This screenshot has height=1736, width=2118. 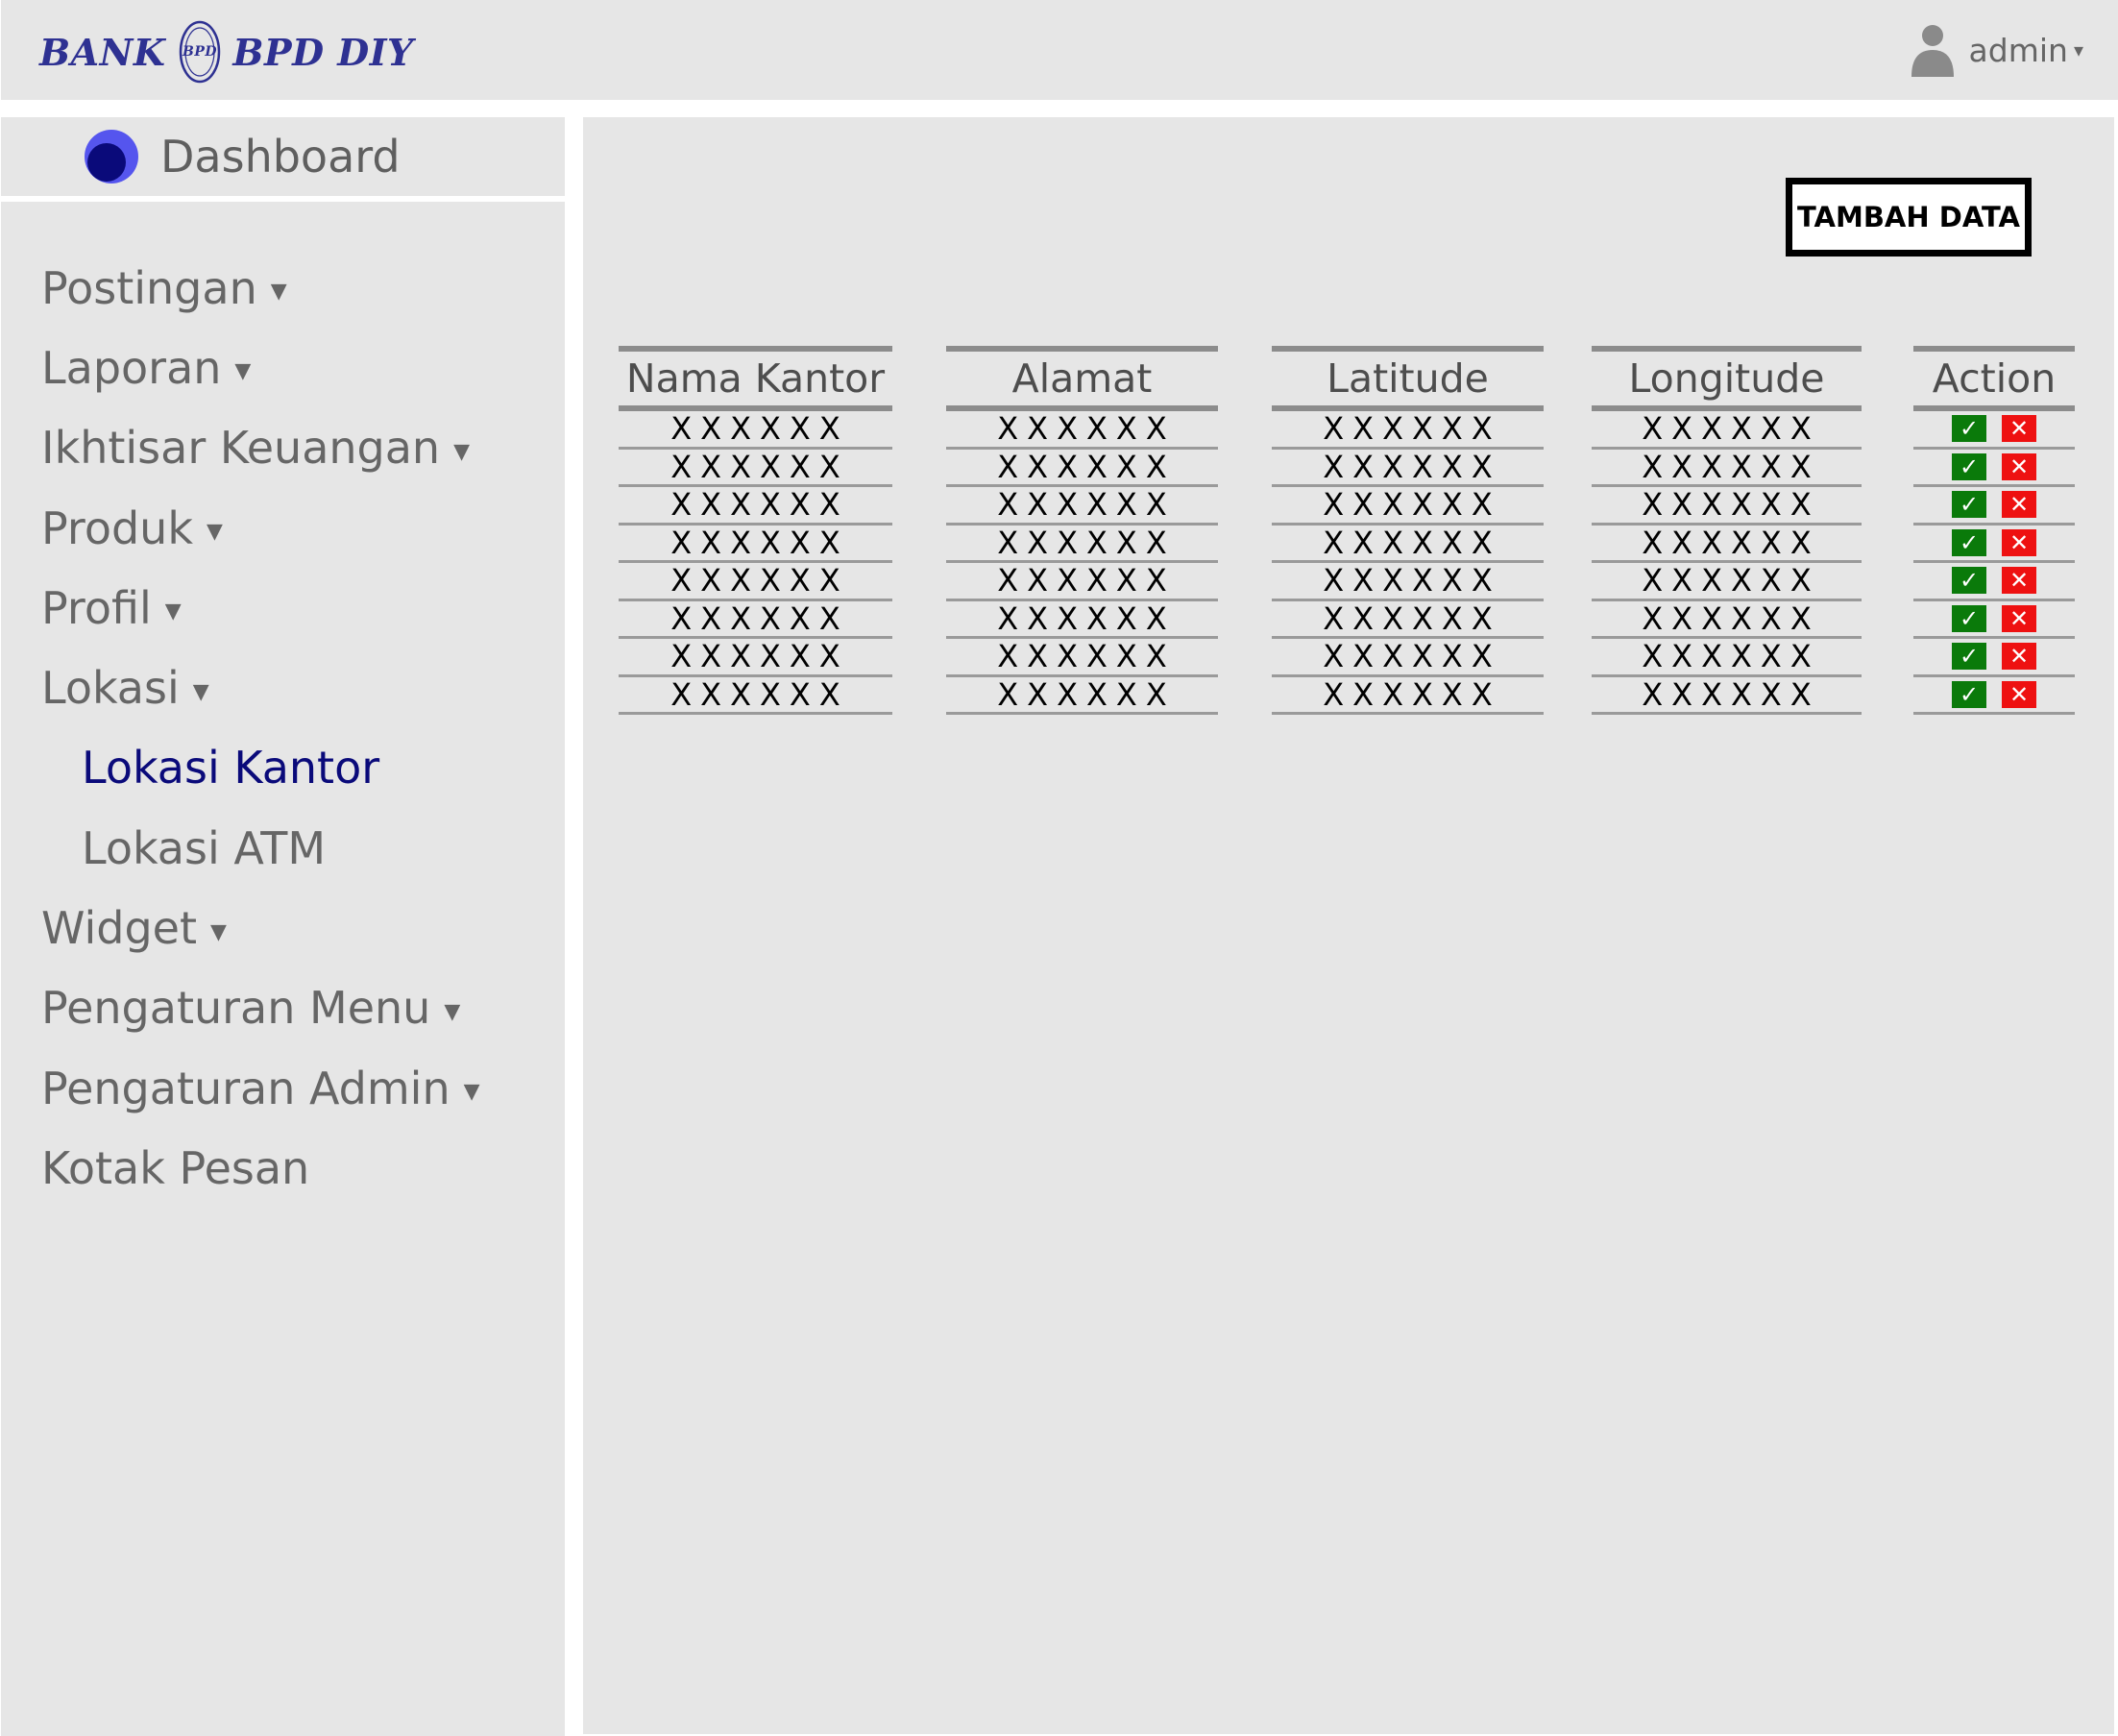 What do you see at coordinates (236, 1008) in the screenshot?
I see `sidebar-item-label: Pengaturan Menu` at bounding box center [236, 1008].